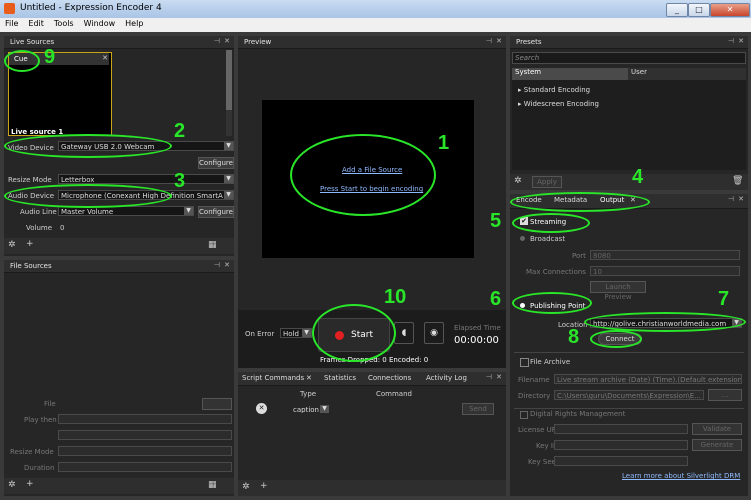 Image resolution: width=751 pixels, height=500 pixels. I want to click on port-value: 8080, so click(602, 256).